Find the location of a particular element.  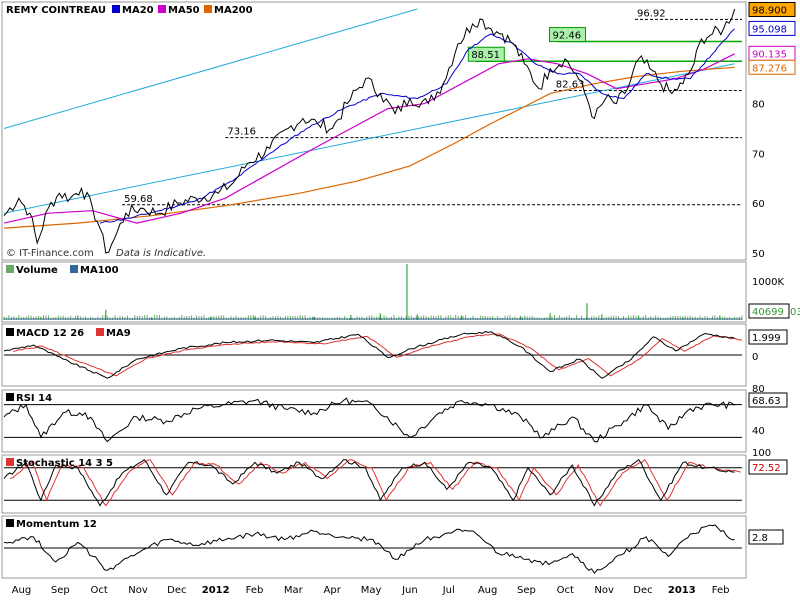

macd-legend-swatch is located at coordinates (10, 332).